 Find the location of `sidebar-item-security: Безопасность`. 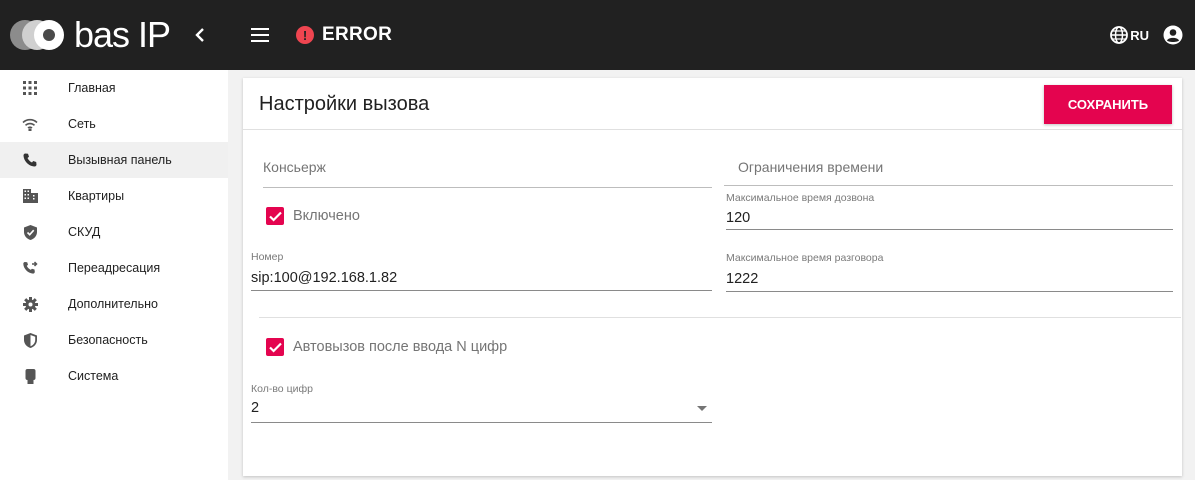

sidebar-item-security: Безопасность is located at coordinates (114, 340).